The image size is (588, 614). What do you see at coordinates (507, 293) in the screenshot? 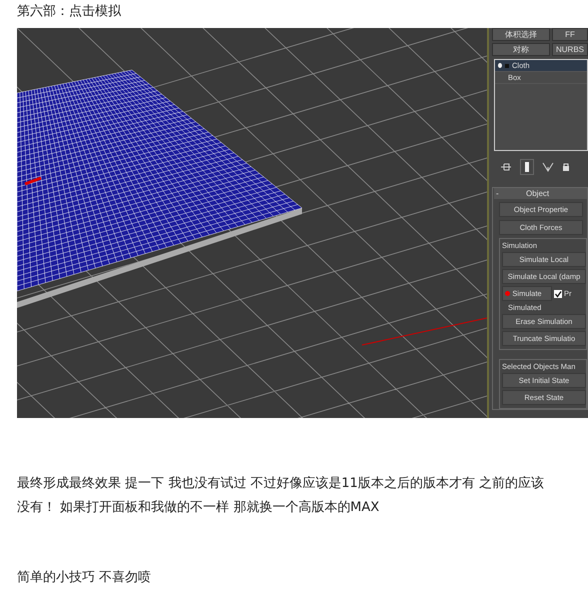
I see `cursor-dot` at bounding box center [507, 293].